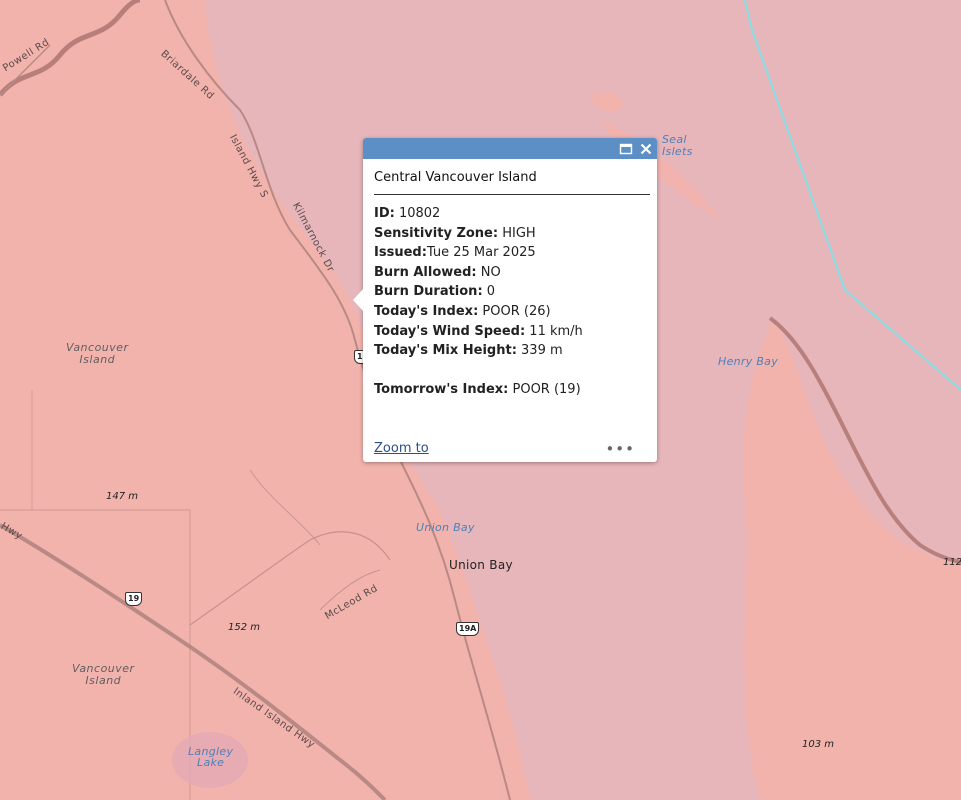  Describe the element at coordinates (462, 311) in the screenshot. I see `attr-row-today-index: Today's Index: POOR (26)` at that location.